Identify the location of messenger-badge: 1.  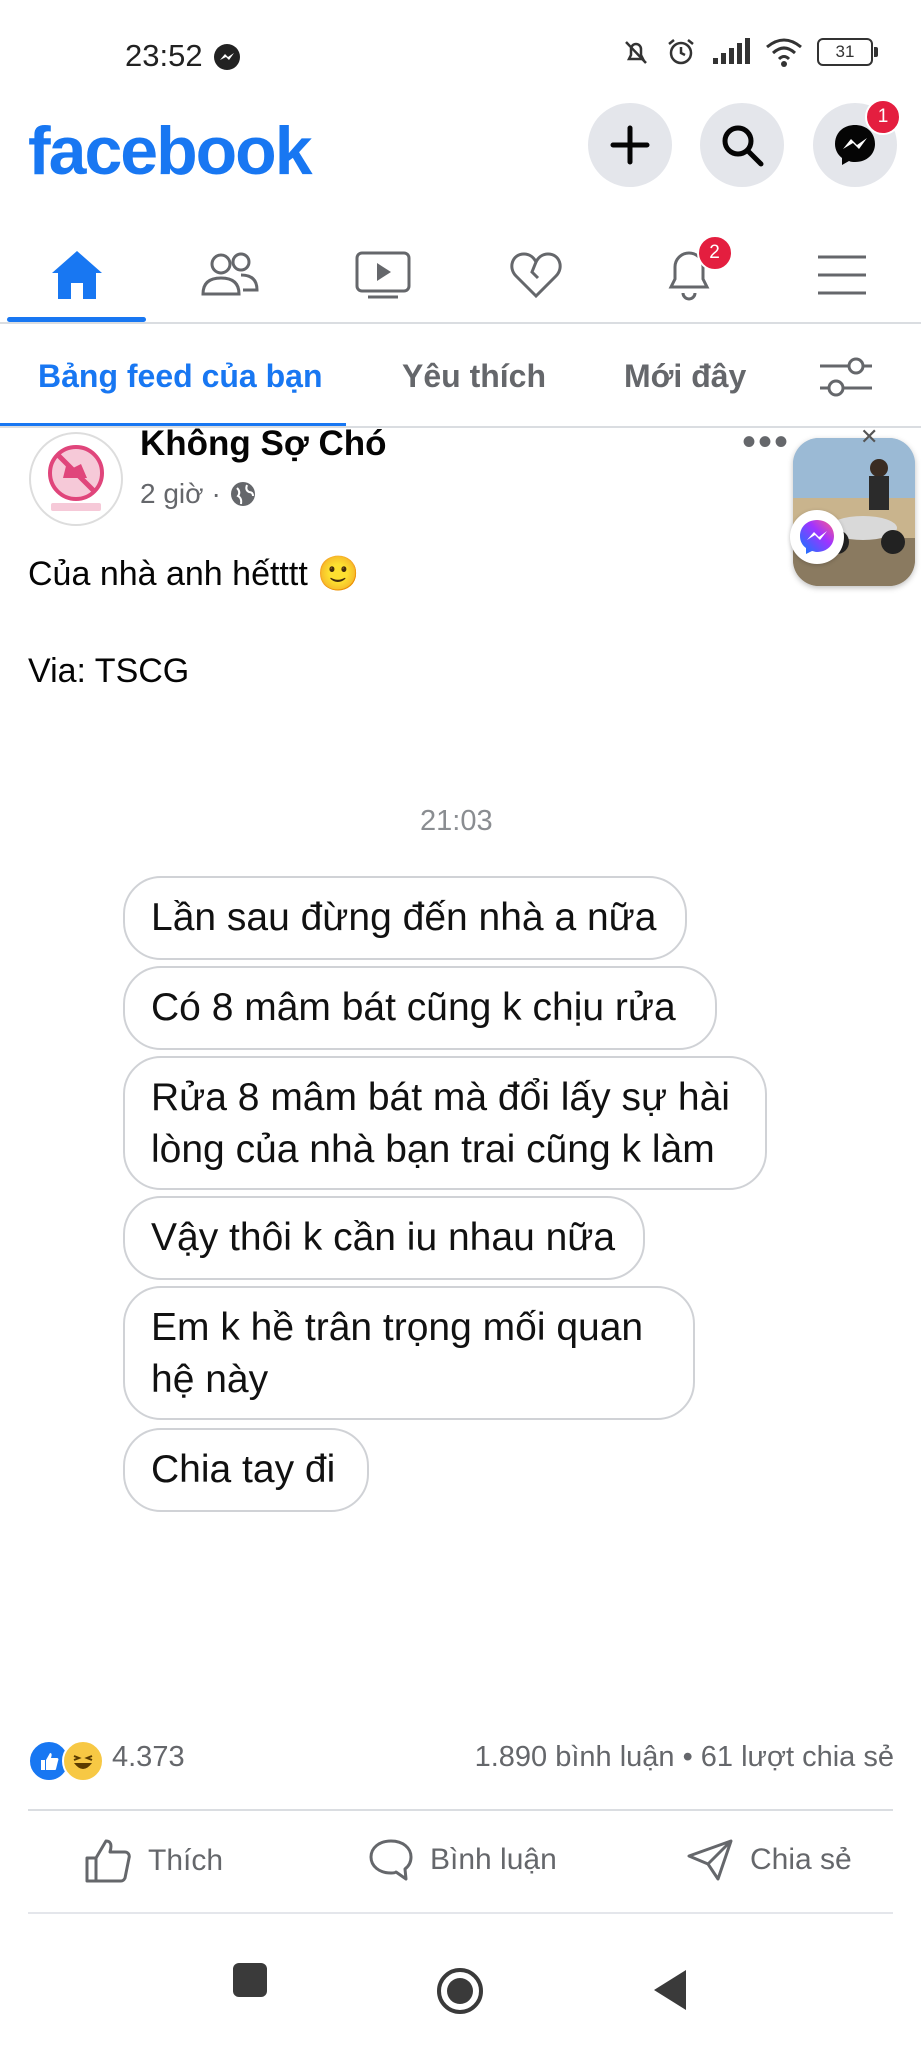
(883, 117).